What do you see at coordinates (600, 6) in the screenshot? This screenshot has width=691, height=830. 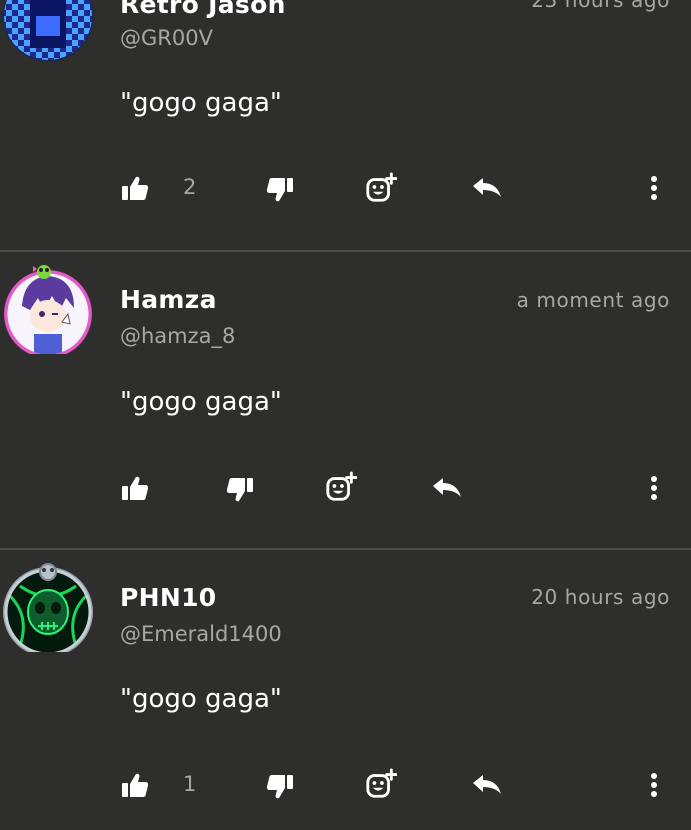 I see `timestamp: 23 hours ago` at bounding box center [600, 6].